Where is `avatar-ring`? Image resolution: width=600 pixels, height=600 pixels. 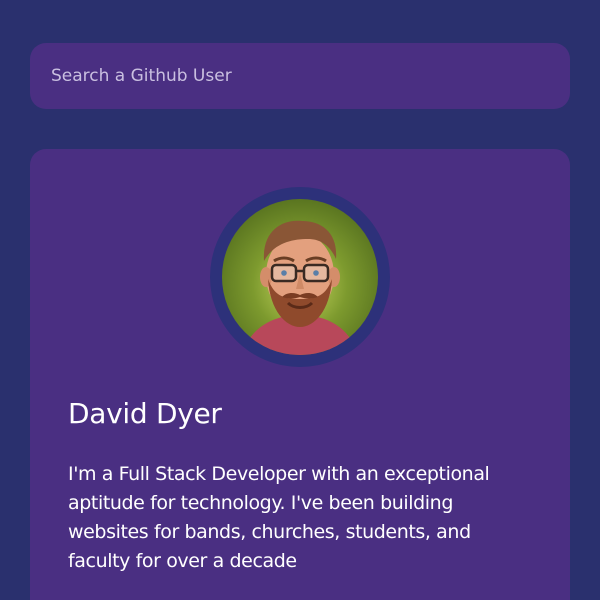
avatar-ring is located at coordinates (300, 277).